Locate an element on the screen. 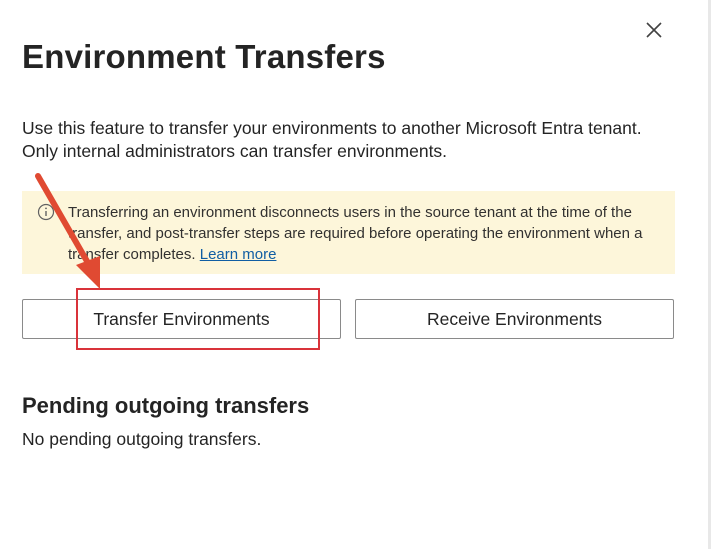 The image size is (711, 549). receive-environments-button: Receive Environments is located at coordinates (514, 319).